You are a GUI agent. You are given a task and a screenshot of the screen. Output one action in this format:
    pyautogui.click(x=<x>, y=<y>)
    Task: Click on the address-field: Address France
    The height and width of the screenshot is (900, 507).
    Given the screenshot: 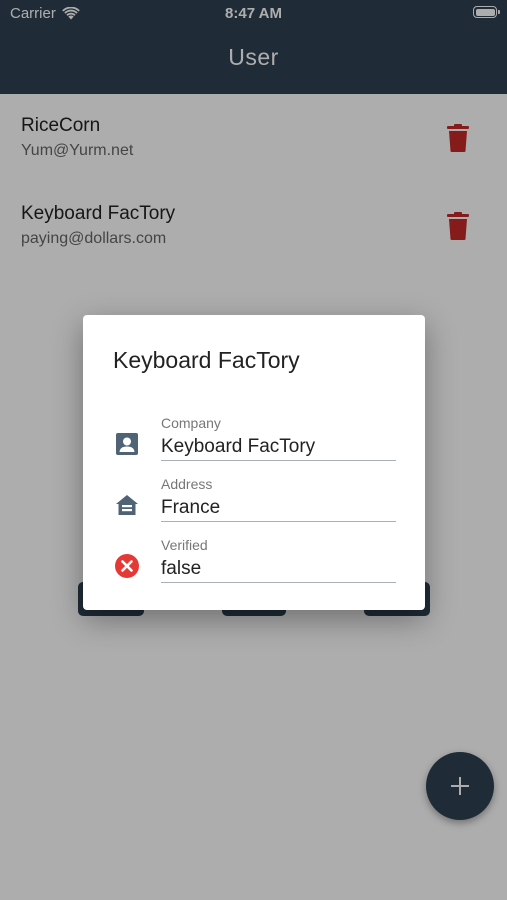 What is the action you would take?
    pyautogui.click(x=254, y=505)
    